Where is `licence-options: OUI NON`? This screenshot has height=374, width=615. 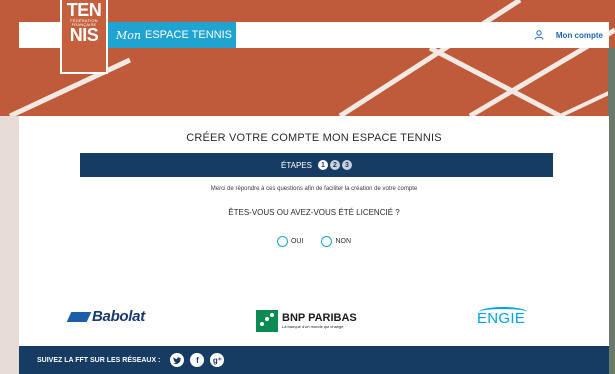
licence-options: OUI NON is located at coordinates (314, 241).